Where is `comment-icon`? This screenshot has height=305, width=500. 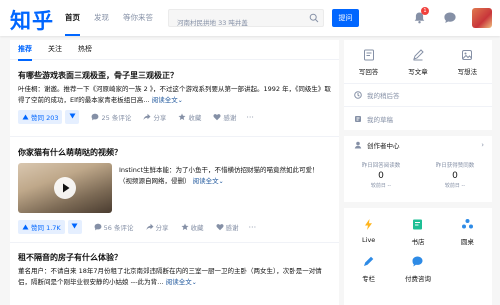 comment-icon is located at coordinates (98, 227).